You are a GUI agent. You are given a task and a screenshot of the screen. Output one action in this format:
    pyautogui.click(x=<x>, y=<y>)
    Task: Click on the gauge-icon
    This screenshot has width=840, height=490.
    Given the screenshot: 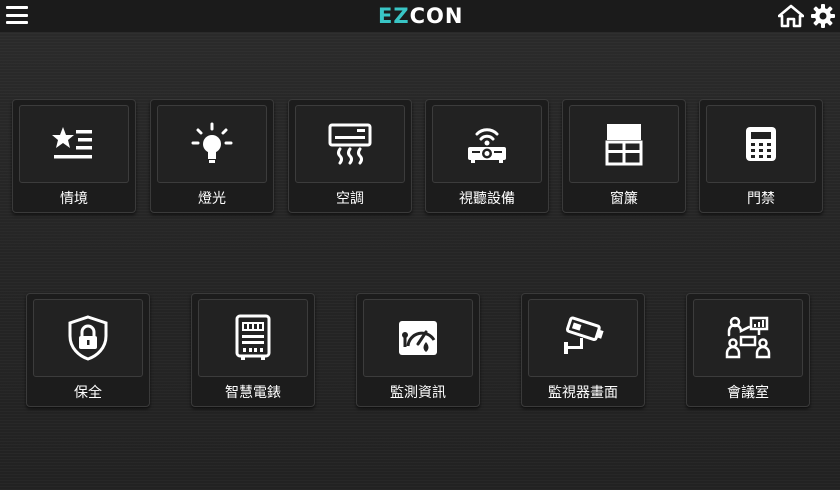 What is the action you would take?
    pyautogui.click(x=418, y=338)
    